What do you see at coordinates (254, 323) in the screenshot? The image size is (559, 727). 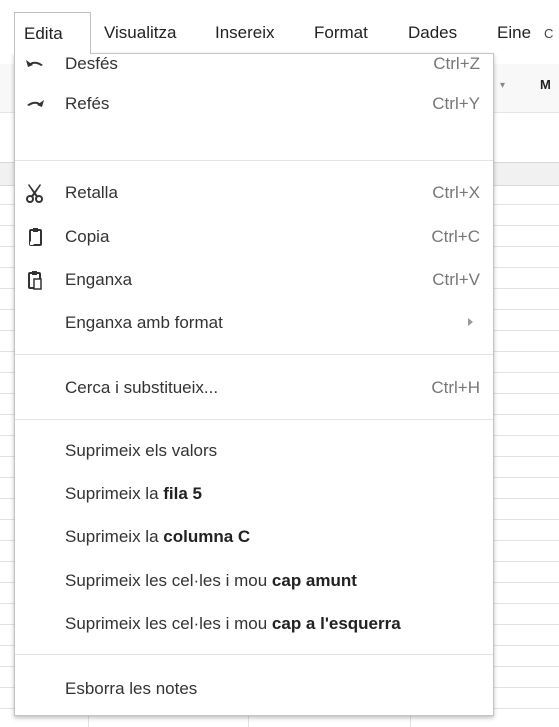 I see `menu-item-paste-with-format: Enganxa amb format` at bounding box center [254, 323].